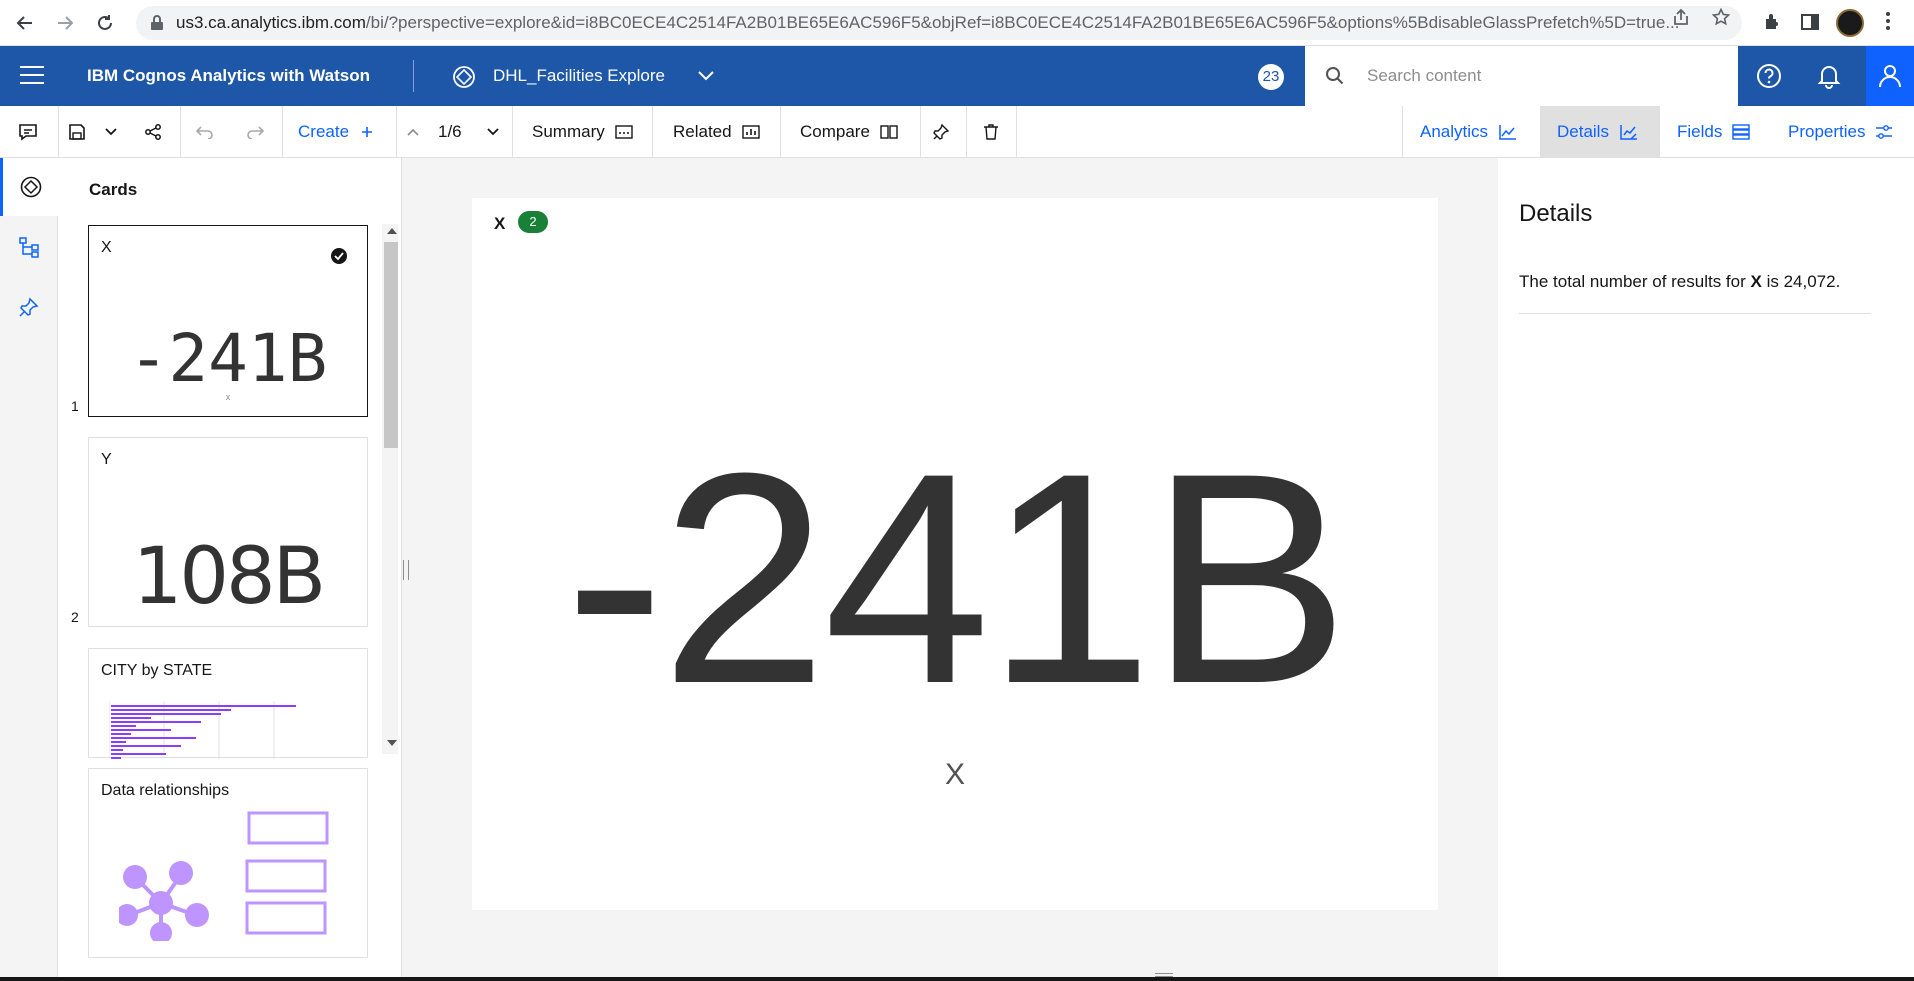  Describe the element at coordinates (1812, 281) in the screenshot. I see `details-result-count: 24,072.` at that location.